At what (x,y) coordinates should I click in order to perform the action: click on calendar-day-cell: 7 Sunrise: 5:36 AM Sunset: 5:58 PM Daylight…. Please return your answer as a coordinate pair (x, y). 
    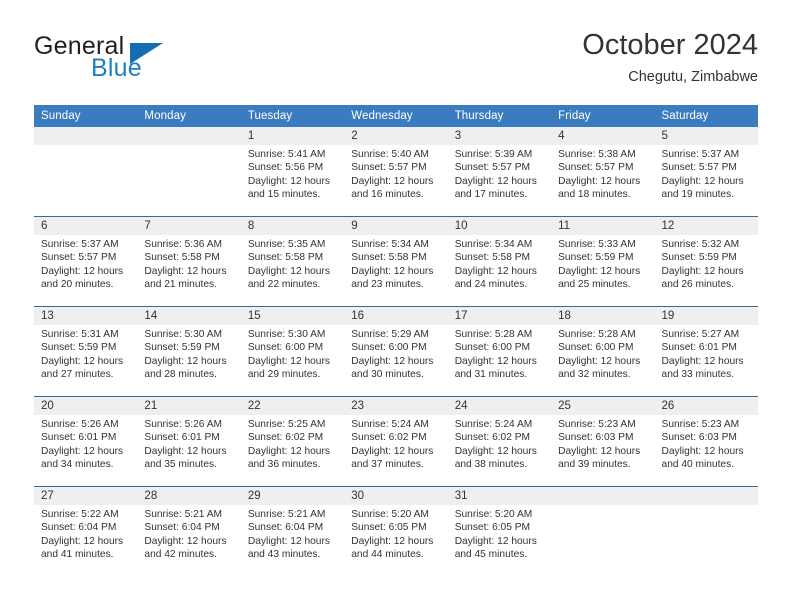
    Looking at the image, I should click on (189, 261).